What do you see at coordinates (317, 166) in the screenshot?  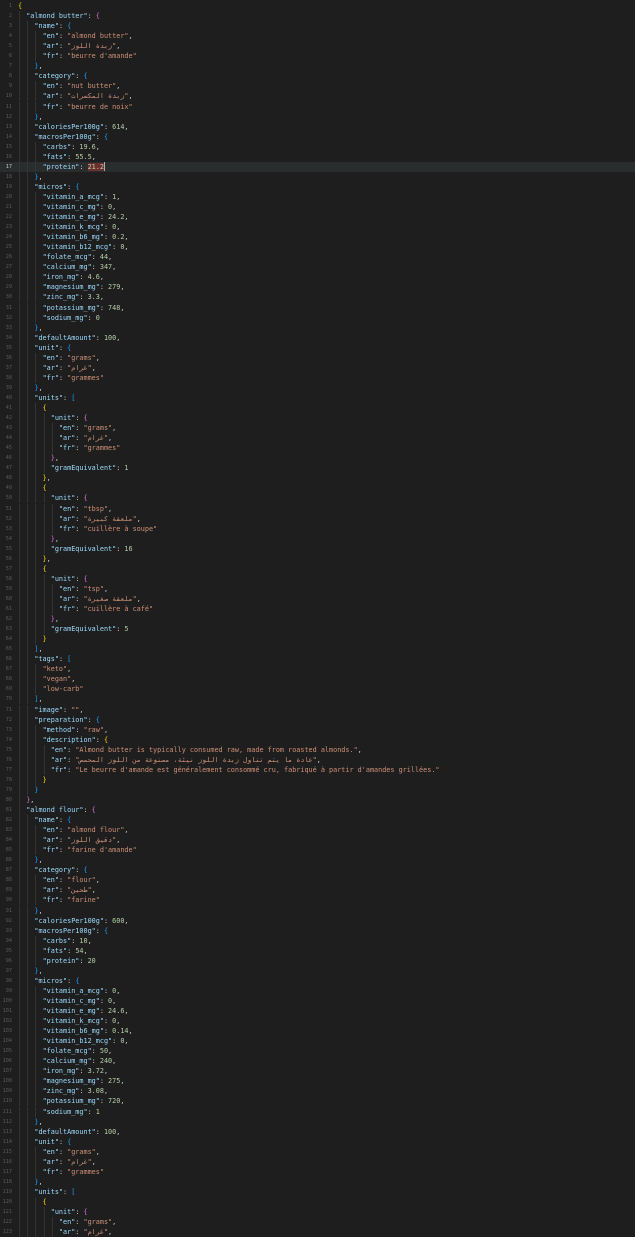 I see `code-line: 17 "protein": 21.2` at bounding box center [317, 166].